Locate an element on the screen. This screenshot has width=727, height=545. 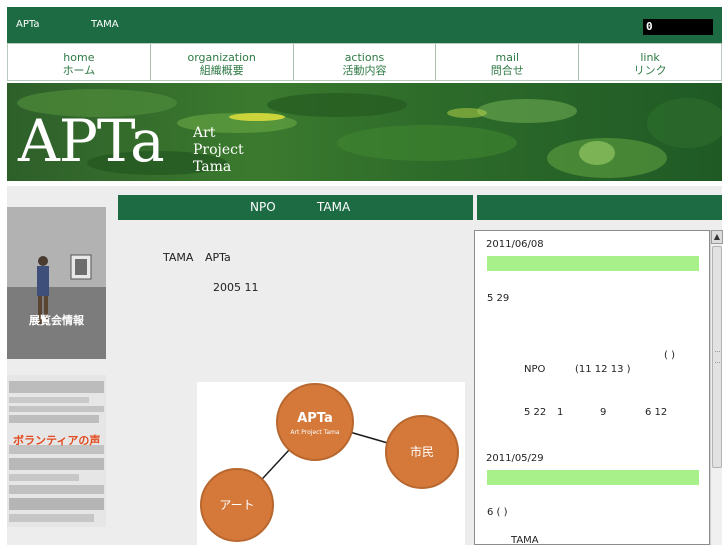
news-text-1: 5 29 is located at coordinates (498, 298).